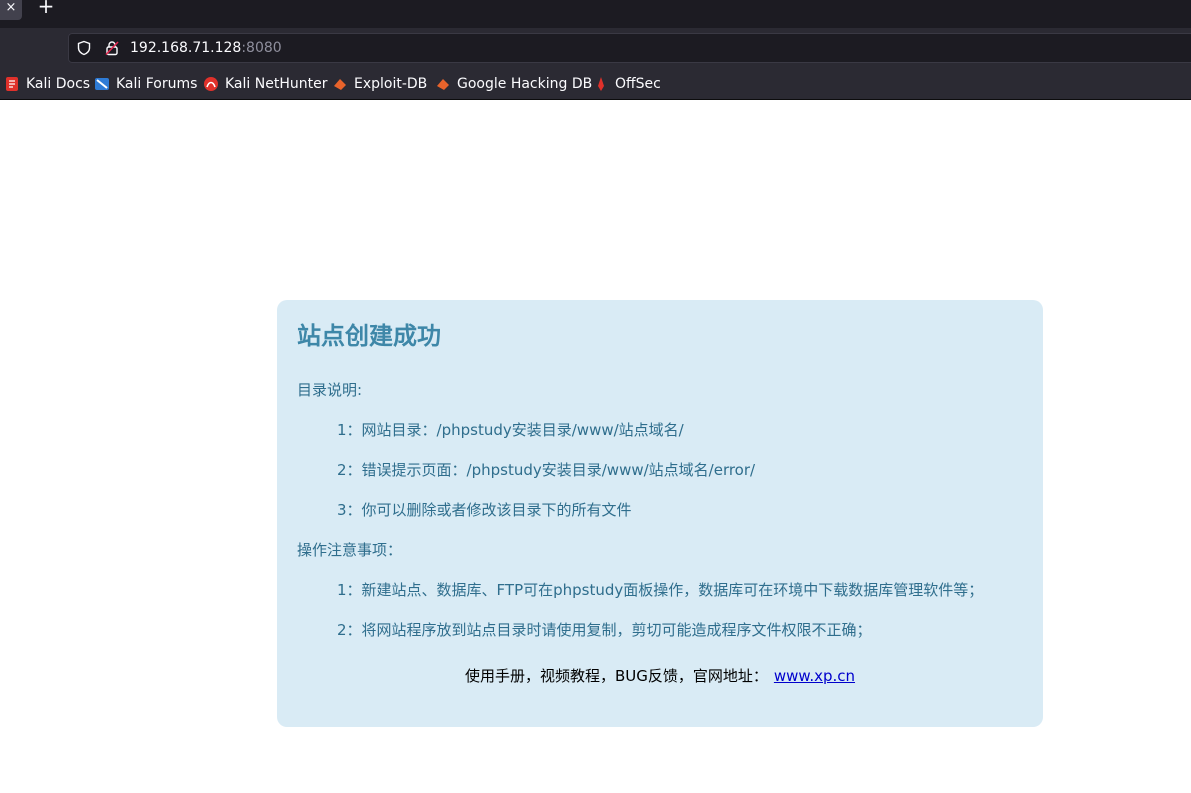 Image resolution: width=1191 pixels, height=793 pixels. What do you see at coordinates (510, 430) in the screenshot?
I see `directory-item: 1：网站目录：/phpstudy安装目录/www/站点域名/` at bounding box center [510, 430].